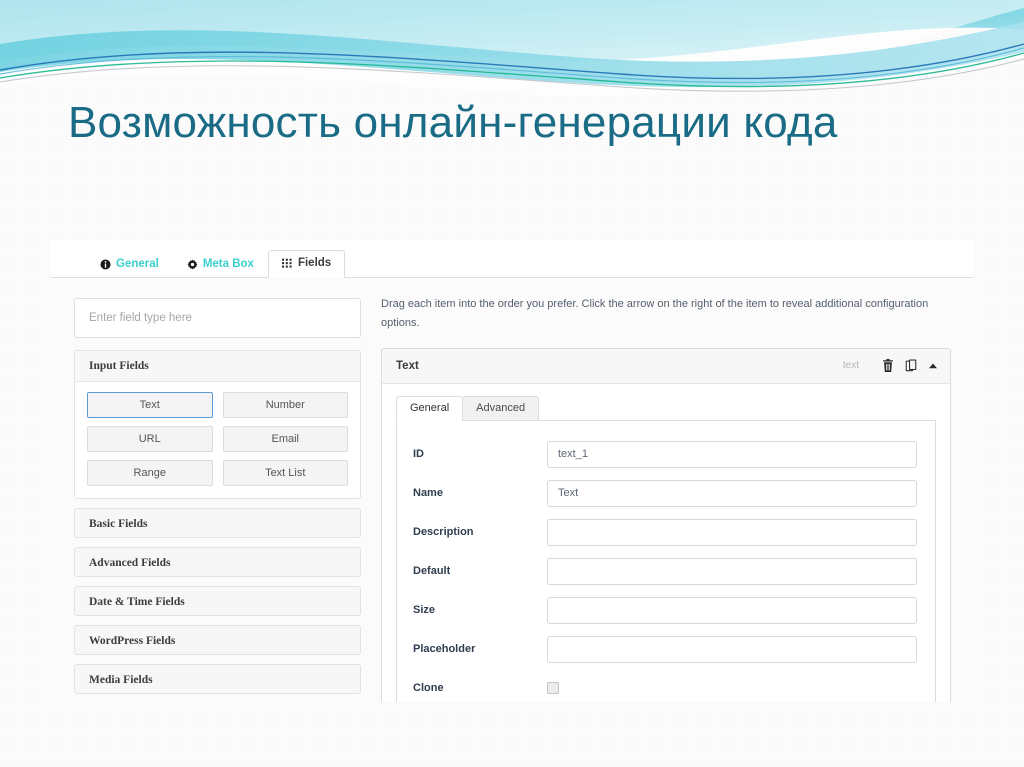 The height and width of the screenshot is (767, 1024). What do you see at coordinates (217, 440) in the screenshot?
I see `group-input-fields-body: Text Number URL Email Range Text List` at bounding box center [217, 440].